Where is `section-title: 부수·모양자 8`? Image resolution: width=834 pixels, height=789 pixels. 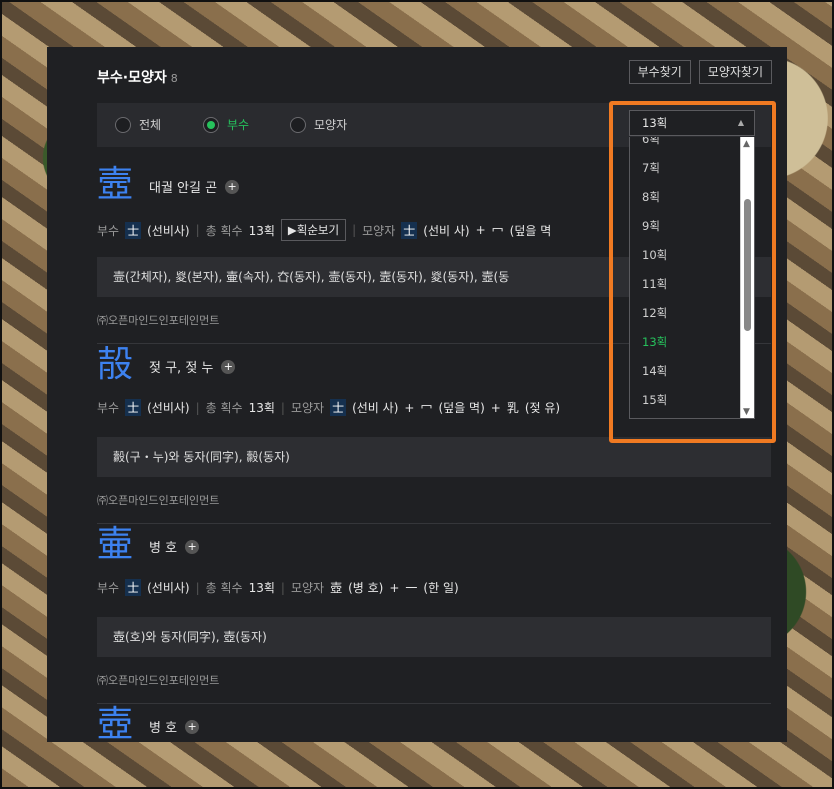
section-title: 부수·모양자 8 is located at coordinates (137, 77).